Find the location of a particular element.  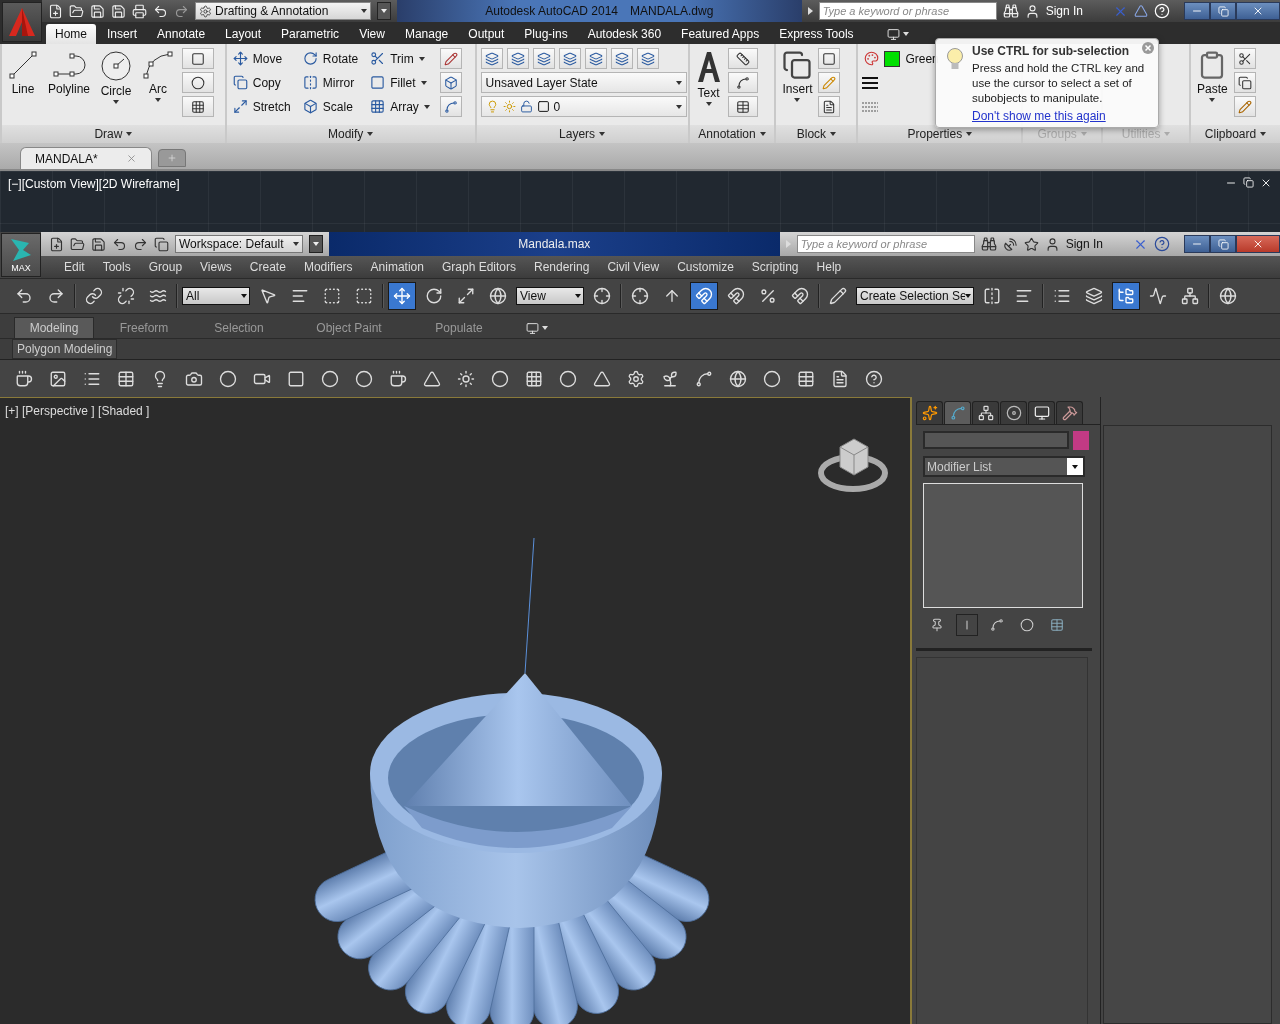

paste-button: Paste is located at coordinates (1212, 76).